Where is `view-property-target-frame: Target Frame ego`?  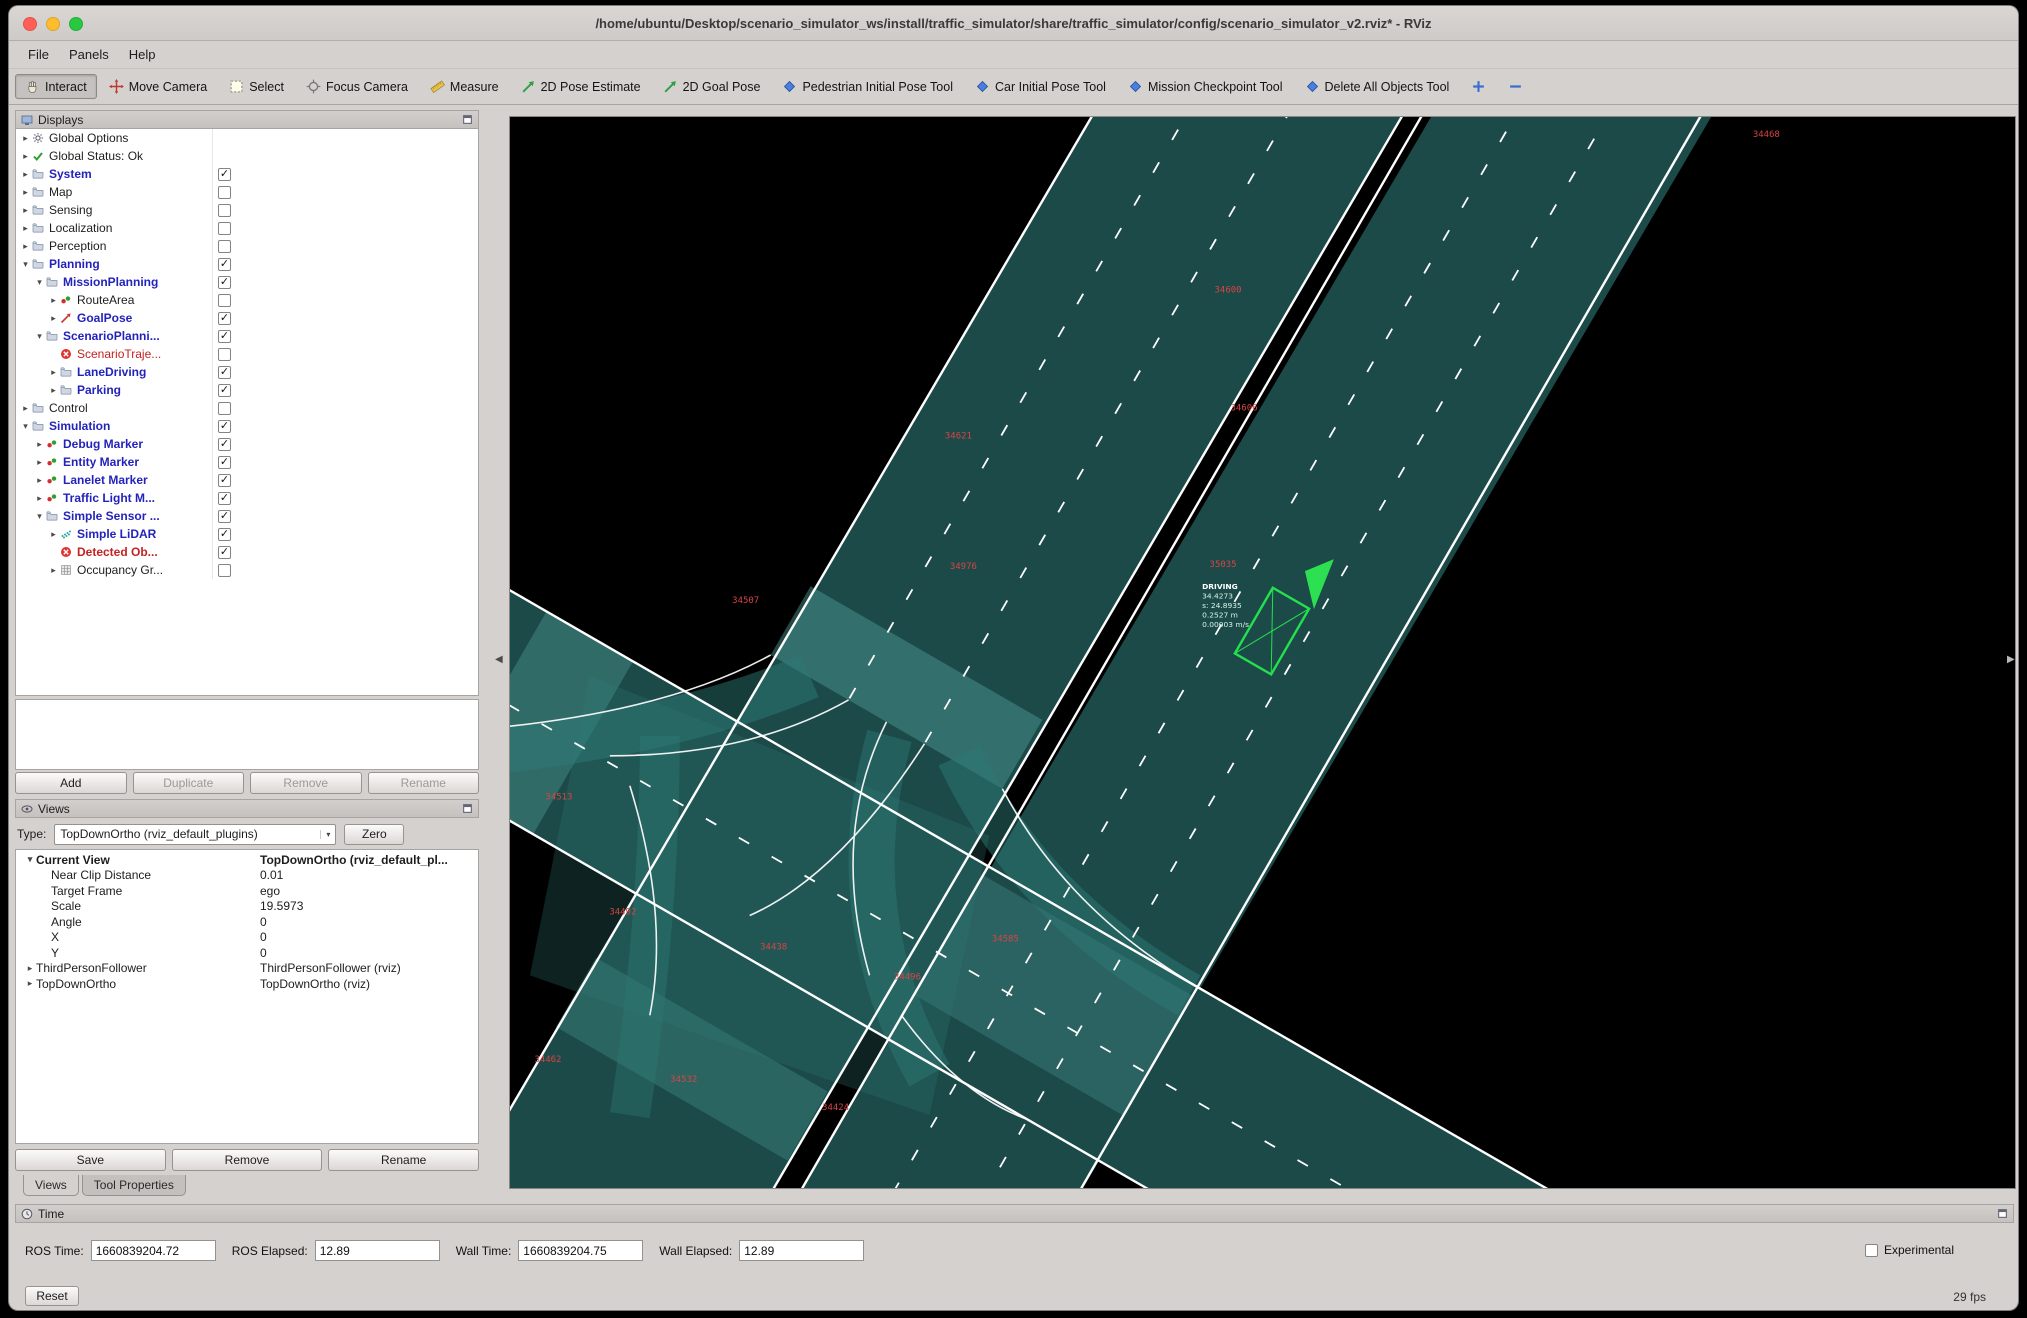 view-property-target-frame: Target Frame ego is located at coordinates (247, 891).